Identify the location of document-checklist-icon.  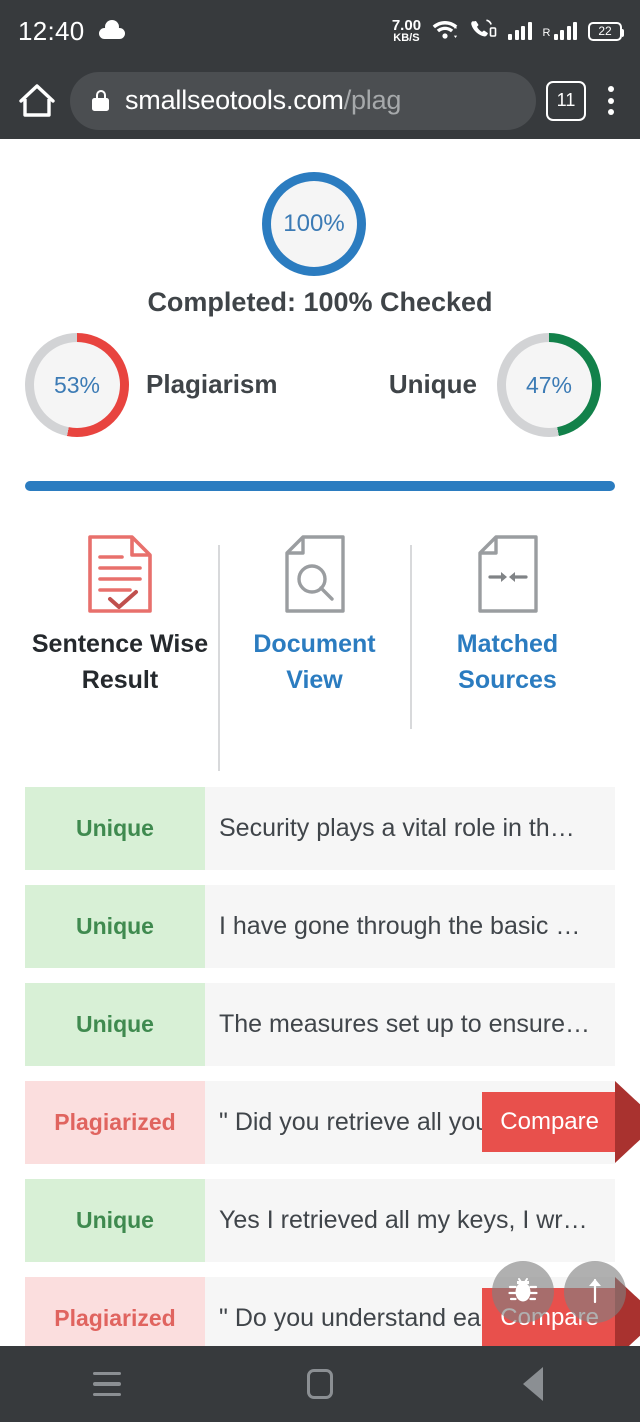
(120, 574).